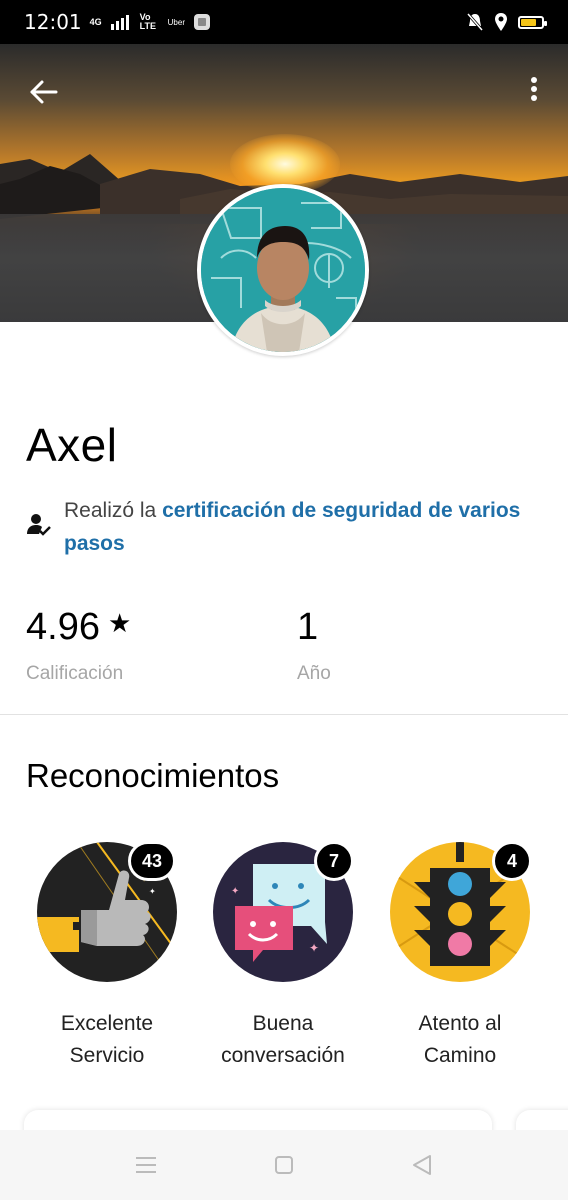 Image resolution: width=568 pixels, height=1200 pixels. Describe the element at coordinates (283, 270) in the screenshot. I see `avatar` at that location.